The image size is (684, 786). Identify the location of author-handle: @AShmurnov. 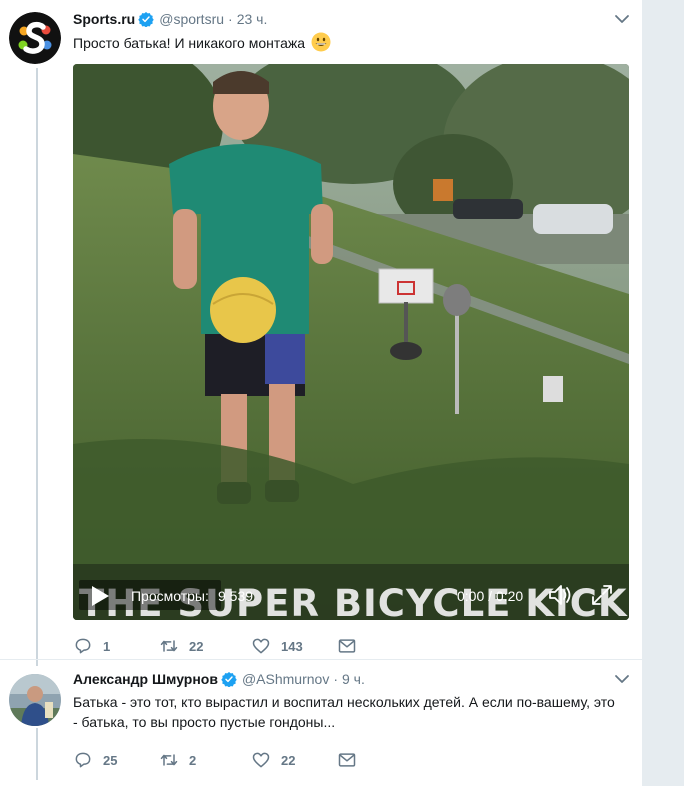
(285, 679).